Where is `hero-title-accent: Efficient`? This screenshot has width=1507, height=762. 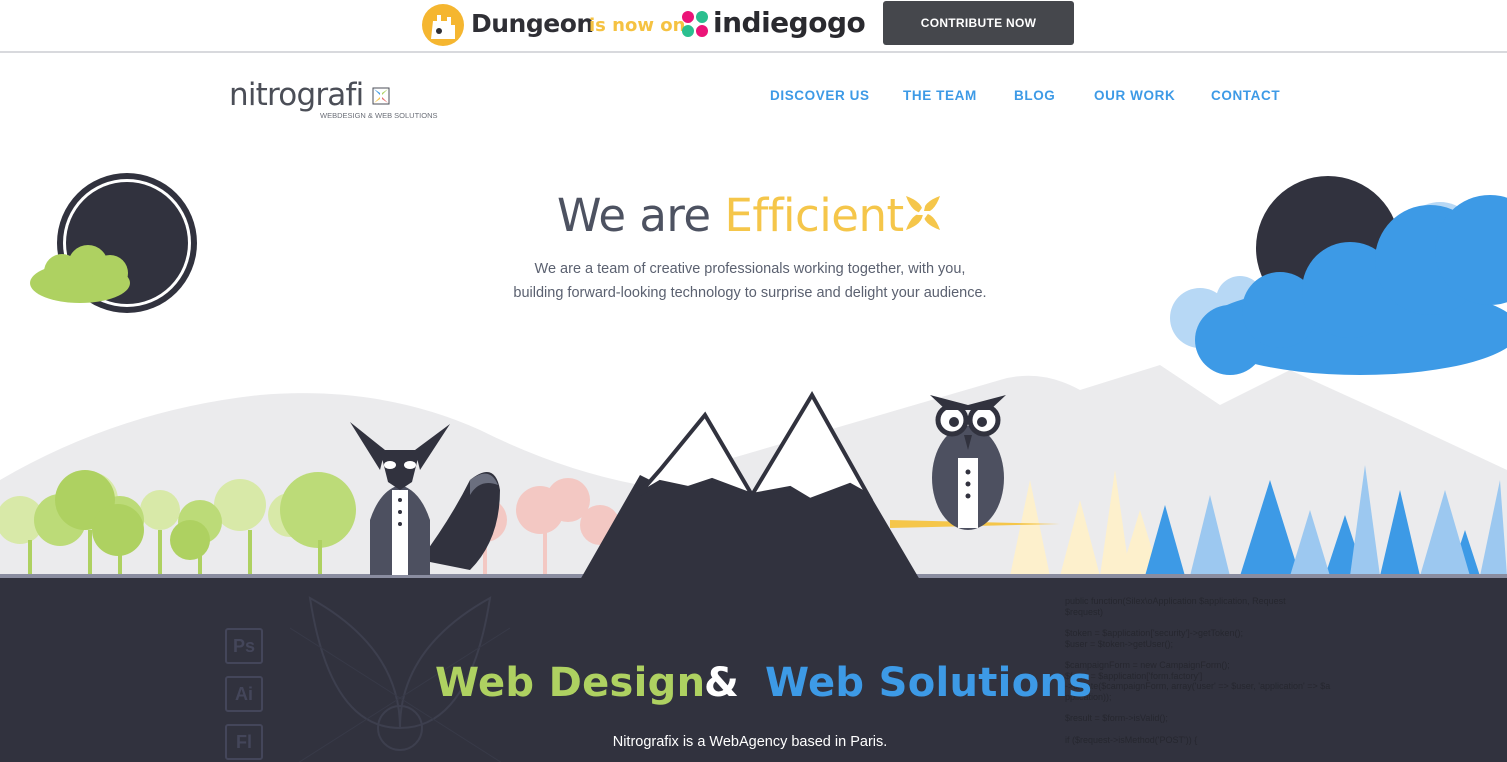 hero-title-accent: Efficient is located at coordinates (814, 215).